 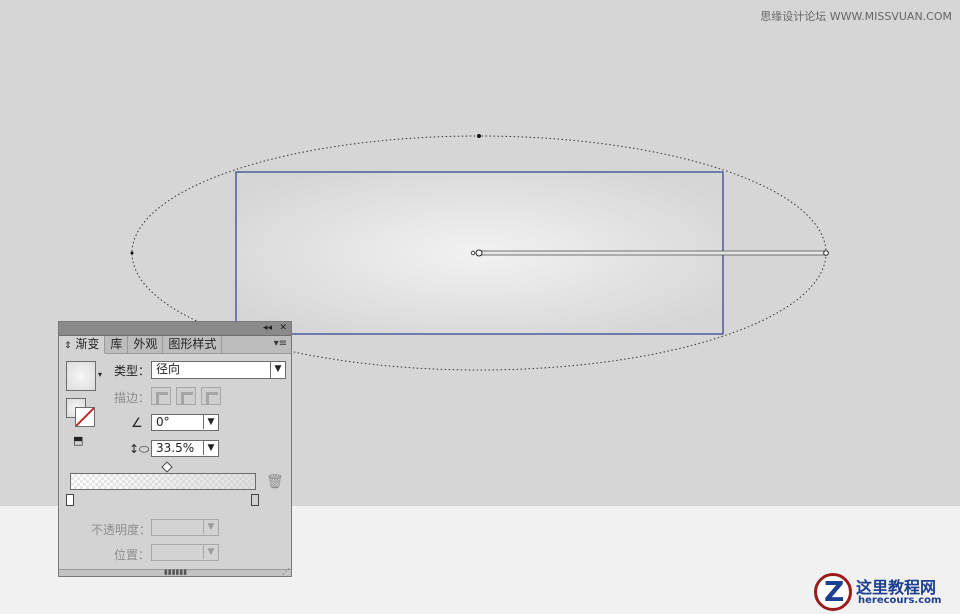 I want to click on gradient-midpoint-diamond, so click(x=167, y=467).